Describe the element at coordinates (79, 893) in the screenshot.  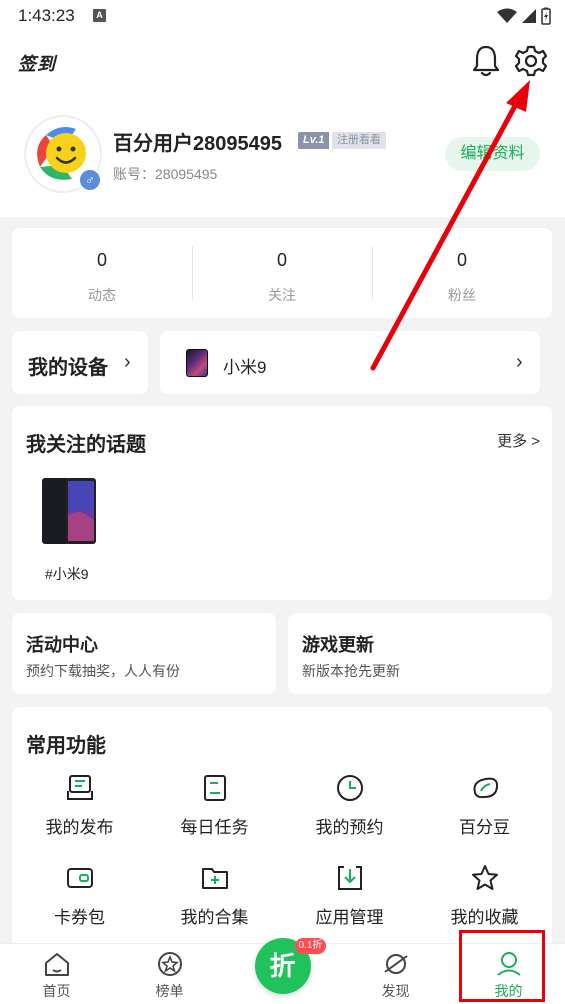
I see `function-coupons: 卡券包` at that location.